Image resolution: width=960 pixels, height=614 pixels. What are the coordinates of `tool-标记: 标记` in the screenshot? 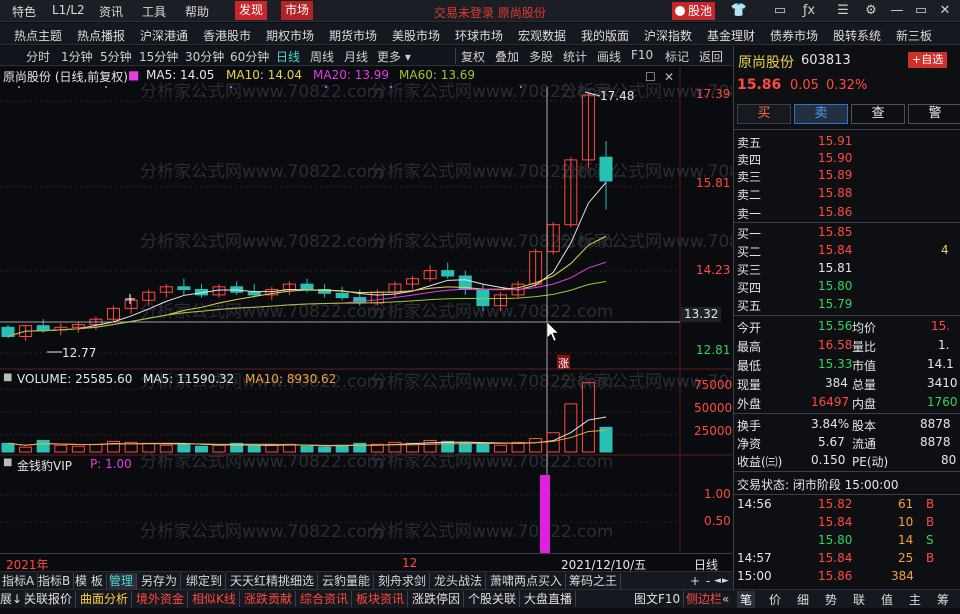 It's located at (677, 56).